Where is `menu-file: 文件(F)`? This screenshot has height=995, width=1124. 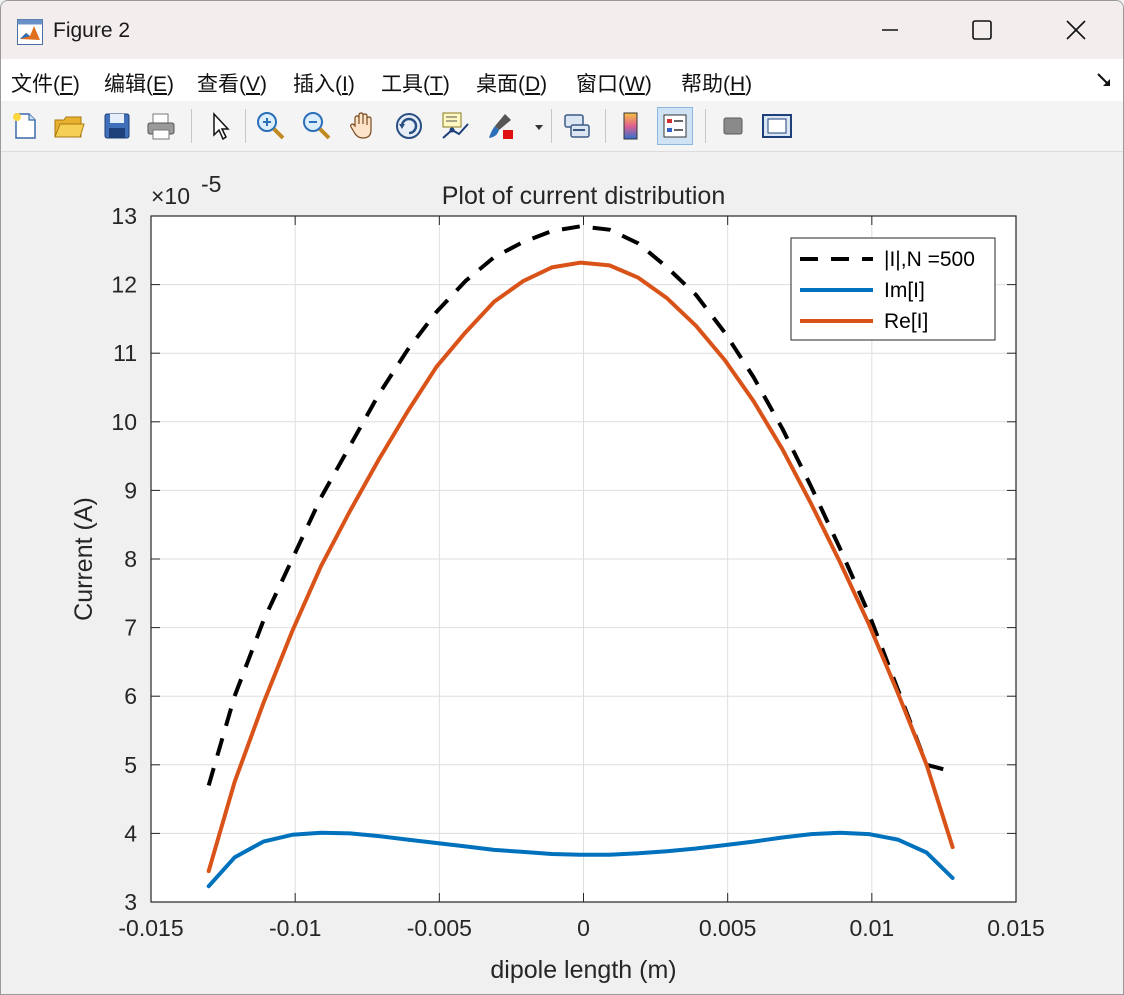 menu-file: 文件(F) is located at coordinates (45, 83).